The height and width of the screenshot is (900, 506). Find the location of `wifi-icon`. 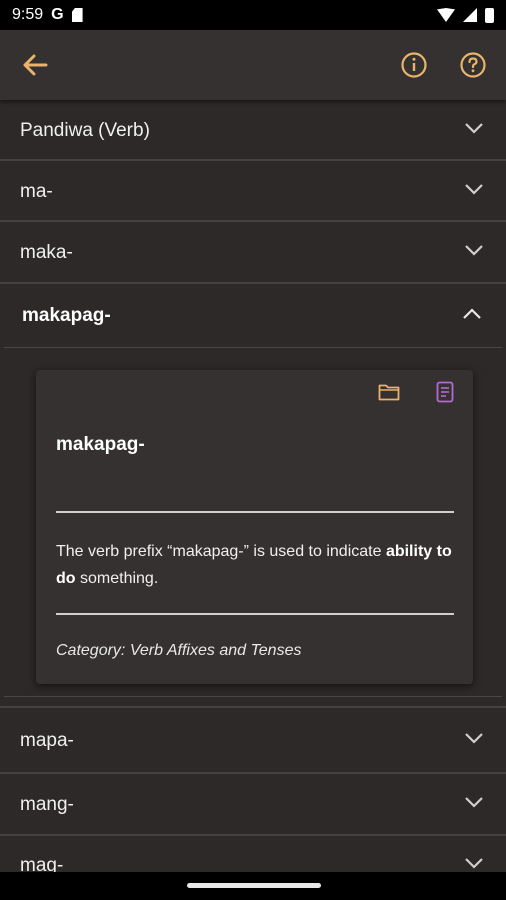

wifi-icon is located at coordinates (446, 15).